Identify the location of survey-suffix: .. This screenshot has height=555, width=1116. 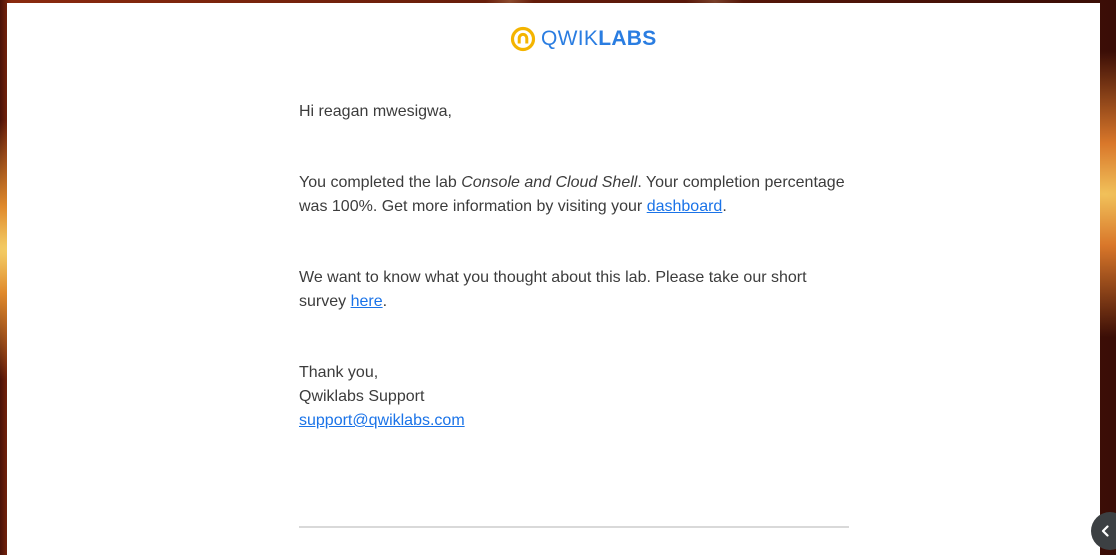
(385, 301).